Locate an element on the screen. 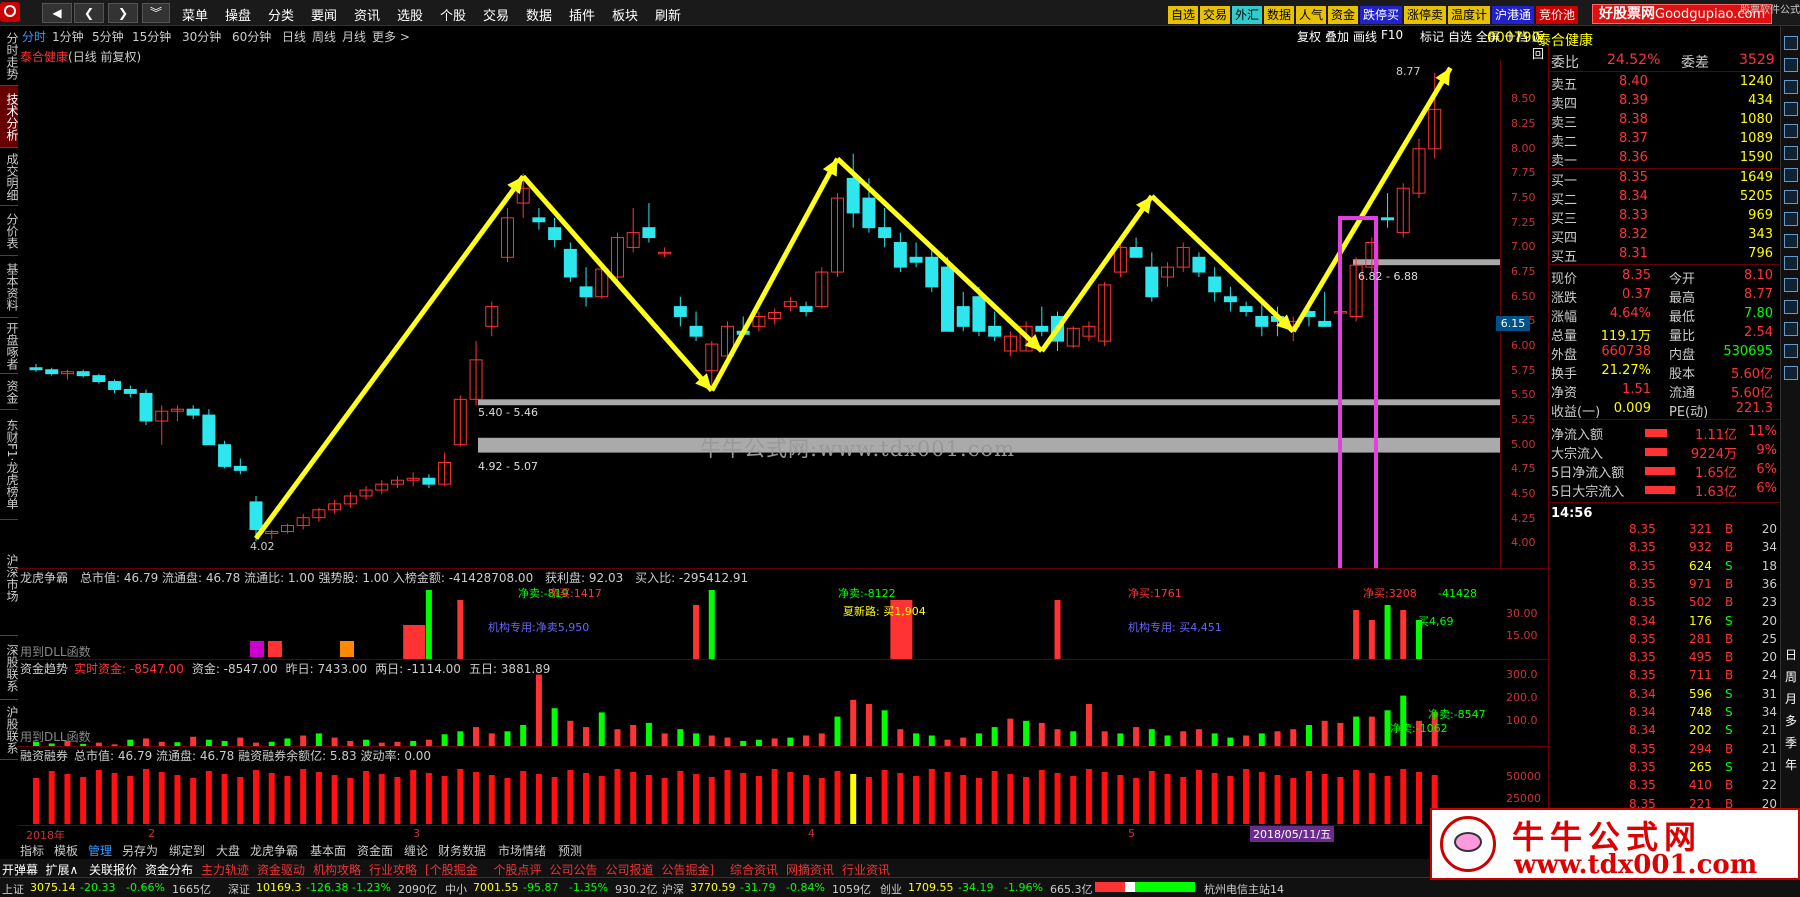  info-tab-15: 行业资讯 is located at coordinates (866, 869).